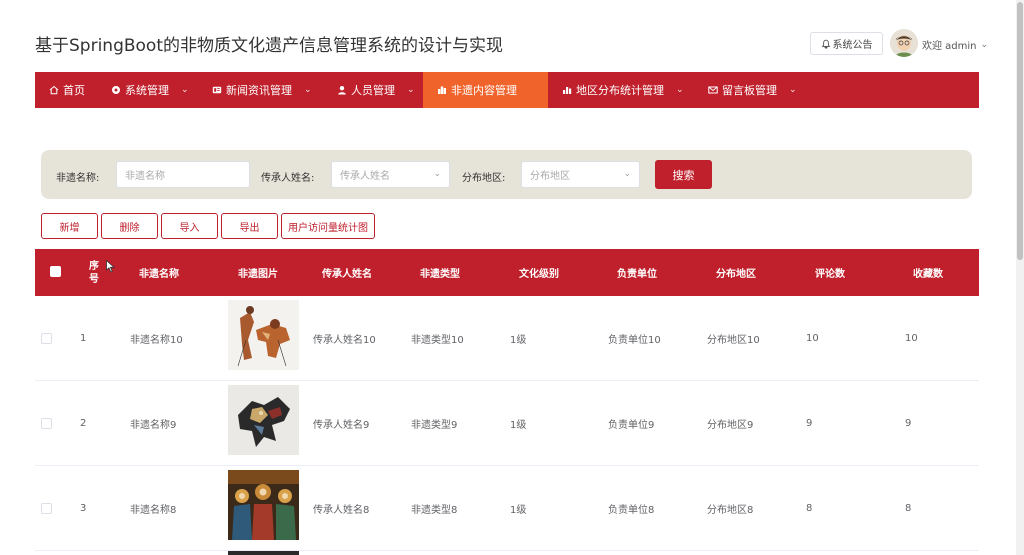  Describe the element at coordinates (153, 510) in the screenshot. I see `cell-name: 非遗名称8` at that location.